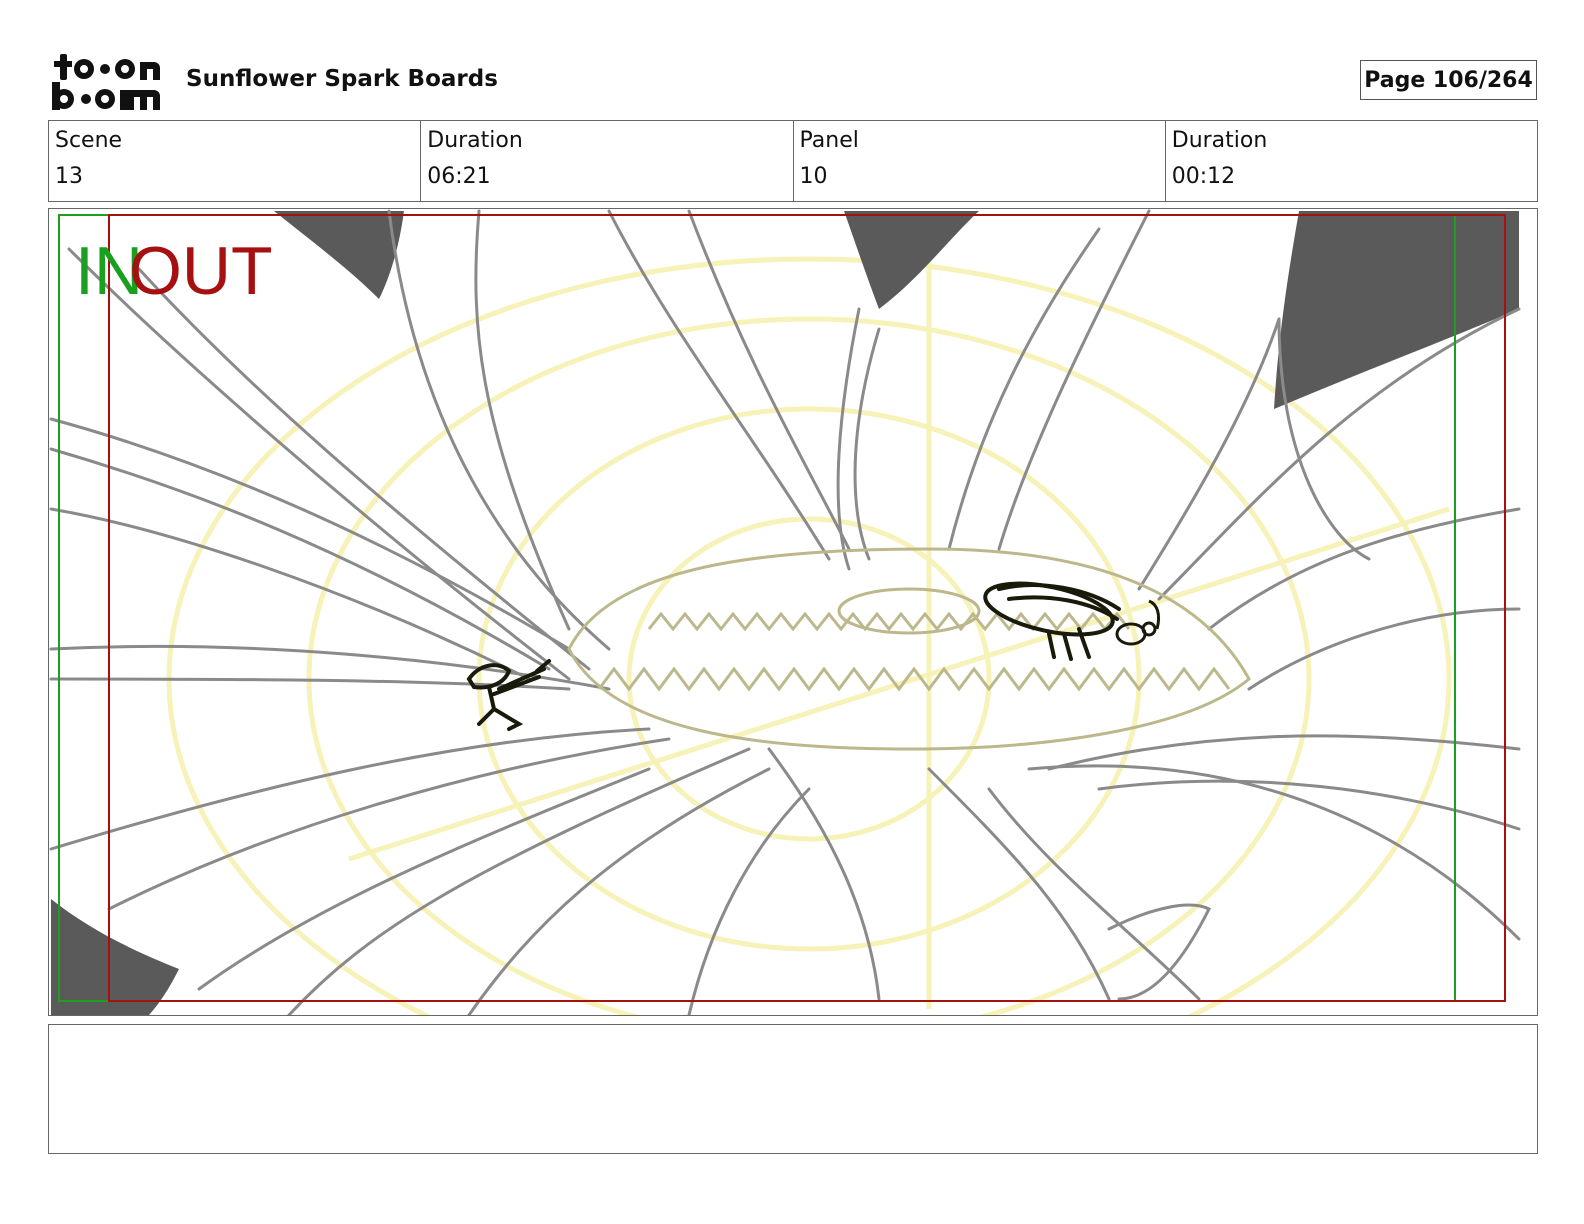 The height and width of the screenshot is (1224, 1584). What do you see at coordinates (1203, 176) in the screenshot?
I see `panel-duration-value: 00:12` at bounding box center [1203, 176].